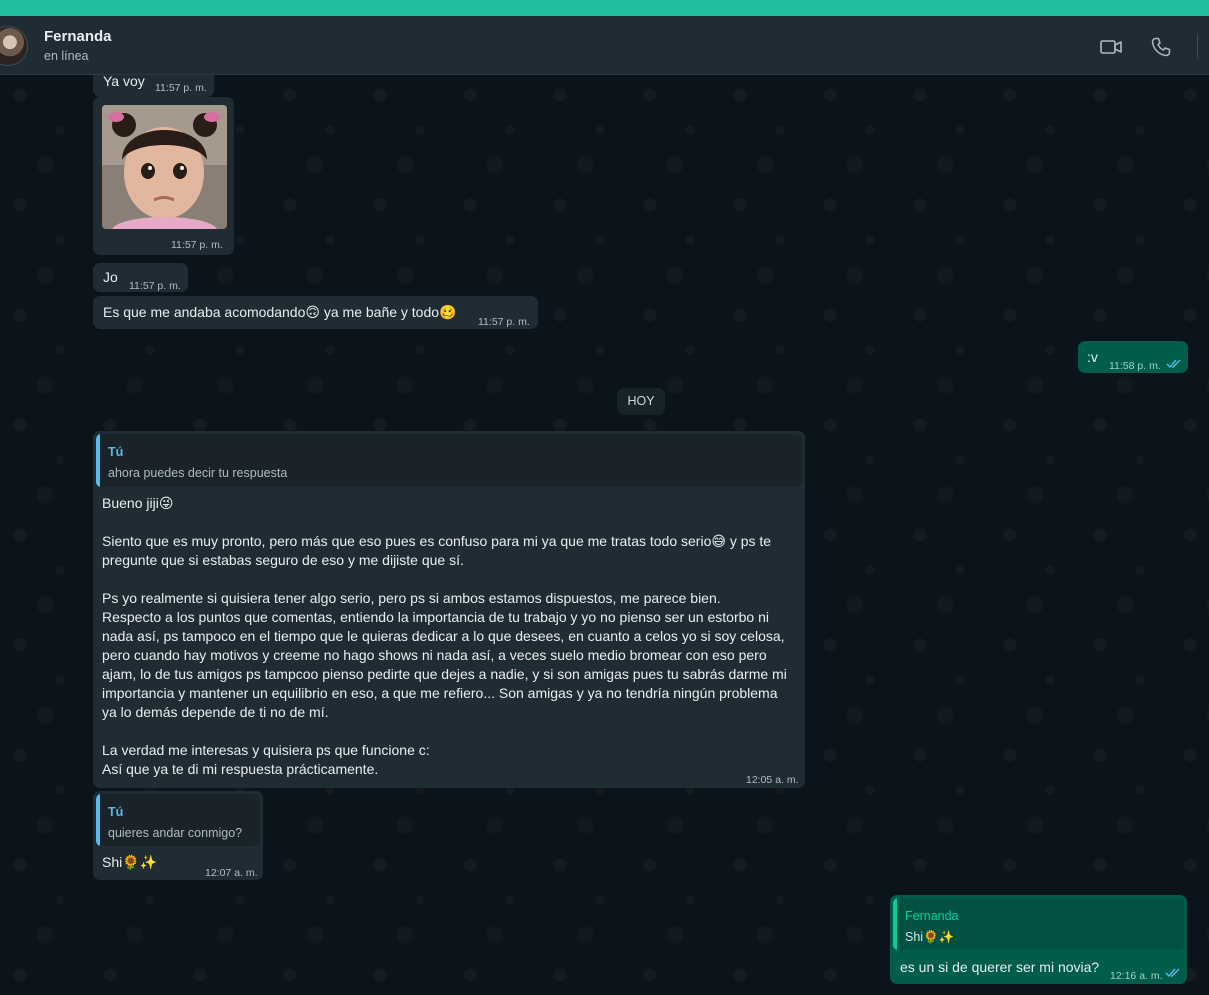  Describe the element at coordinates (198, 473) in the screenshot. I see `quote-text: ahora puedes decir tu respuesta` at that location.